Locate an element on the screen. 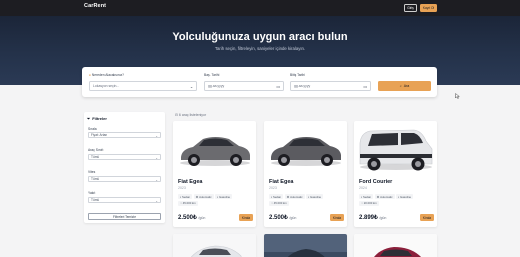 The image size is (520, 257). vehicle-class-select: Tümü ⌄ is located at coordinates (124, 157).